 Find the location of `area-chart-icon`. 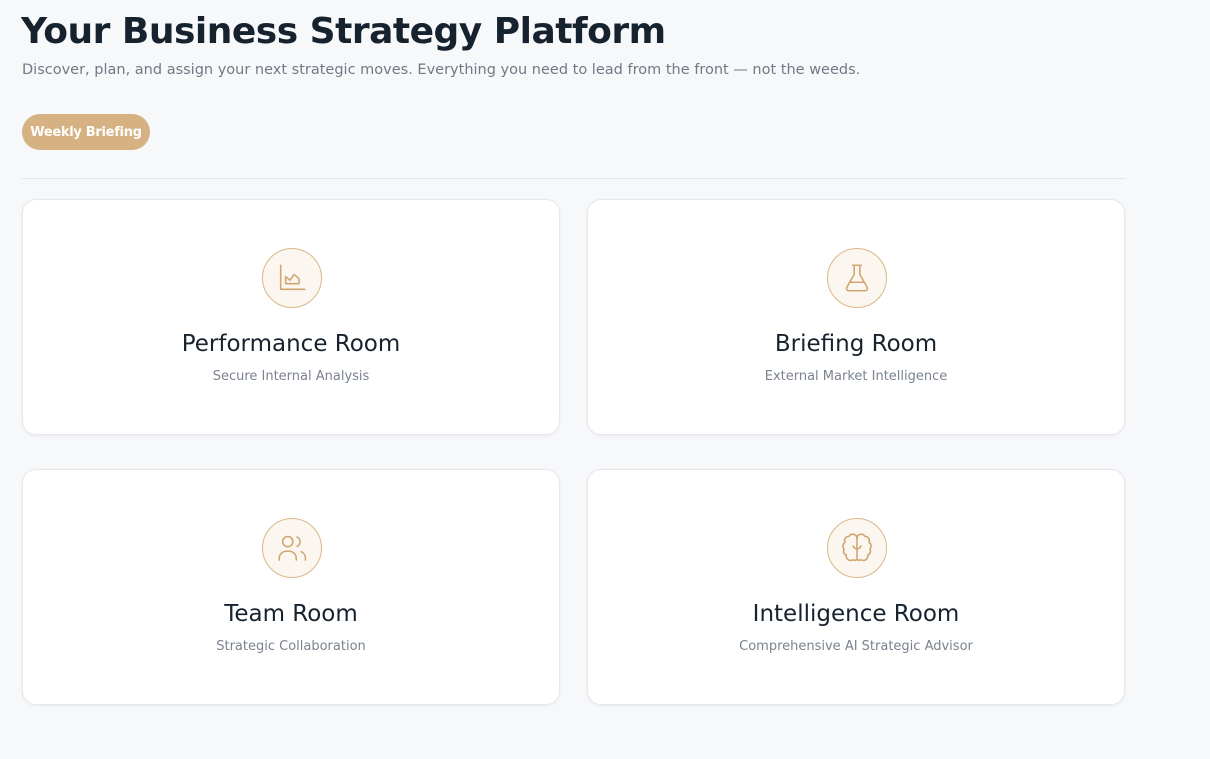

area-chart-icon is located at coordinates (292, 278).